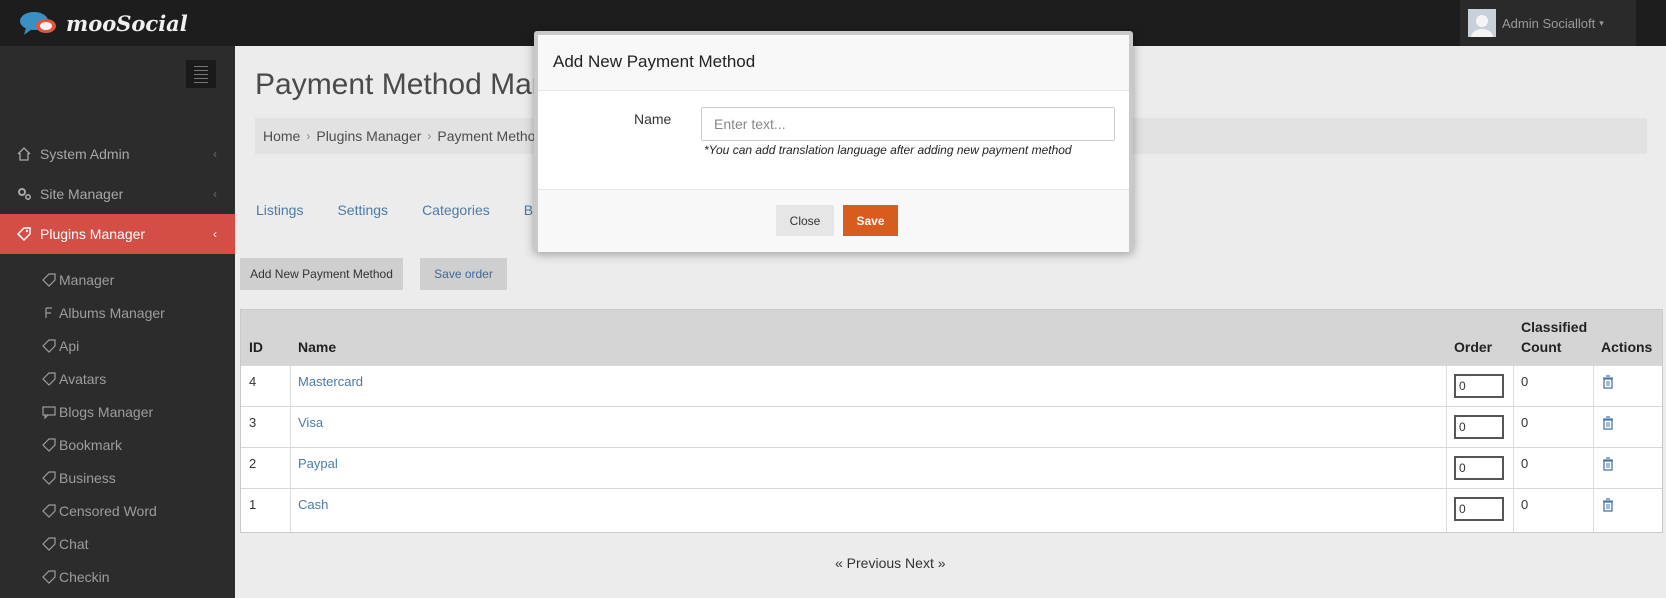 The image size is (1666, 598). What do you see at coordinates (870, 220) in the screenshot?
I see `save-button: Save` at bounding box center [870, 220].